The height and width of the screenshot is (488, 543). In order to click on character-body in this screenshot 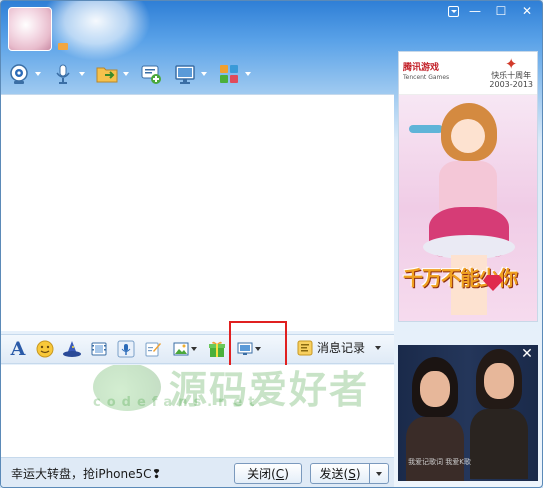, I will do `click(468, 187)`.